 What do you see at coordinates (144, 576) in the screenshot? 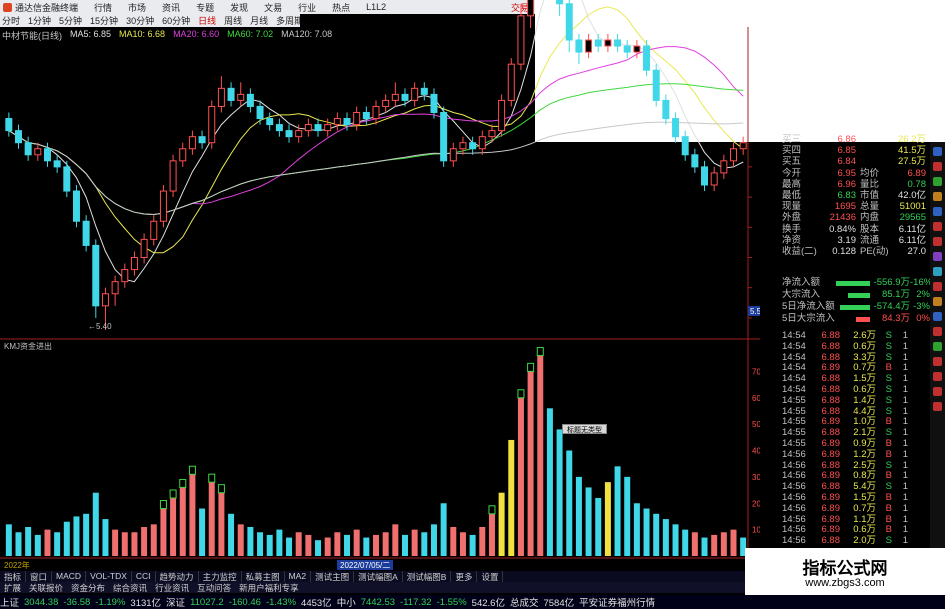
I see `indicator-tab: CCI` at bounding box center [144, 576].